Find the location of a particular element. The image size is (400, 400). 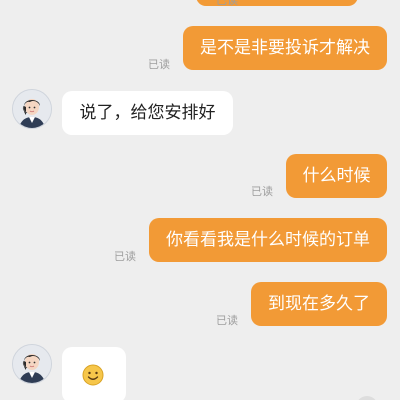

message-text: 你看看我是什么时候的订单 is located at coordinates (268, 239).